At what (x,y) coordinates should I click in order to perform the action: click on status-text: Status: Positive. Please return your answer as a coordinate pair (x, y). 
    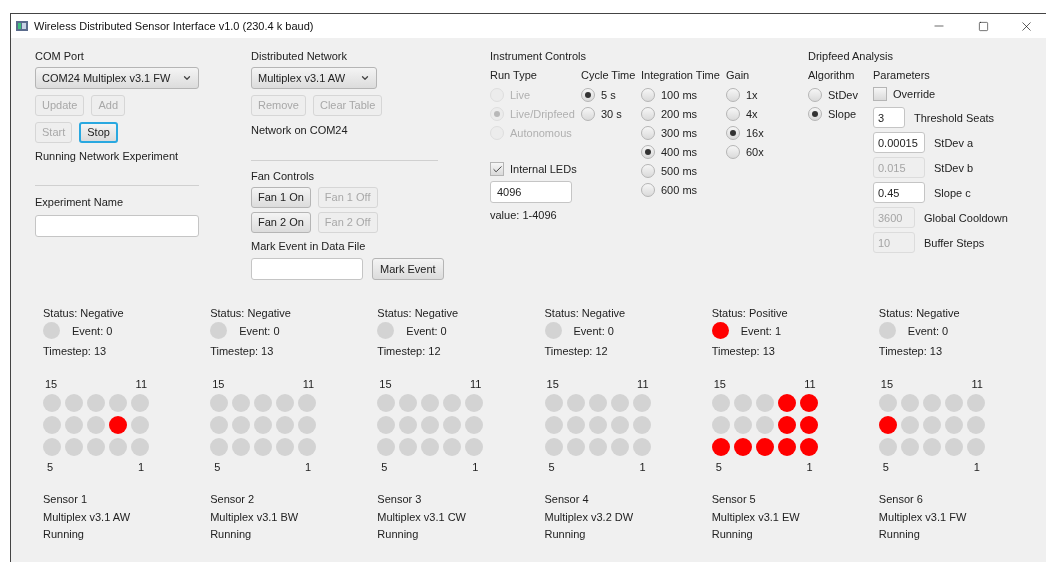
    Looking at the image, I should click on (750, 313).